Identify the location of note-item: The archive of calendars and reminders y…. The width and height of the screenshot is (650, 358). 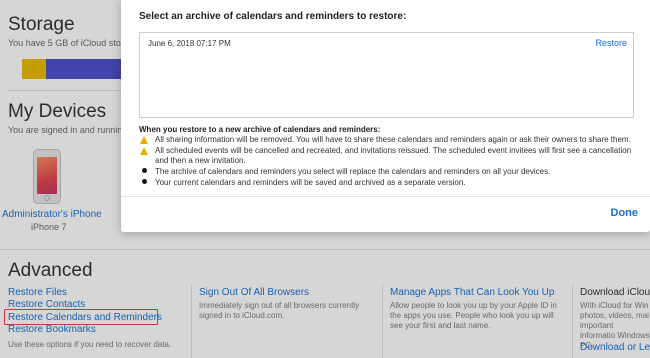
(389, 172).